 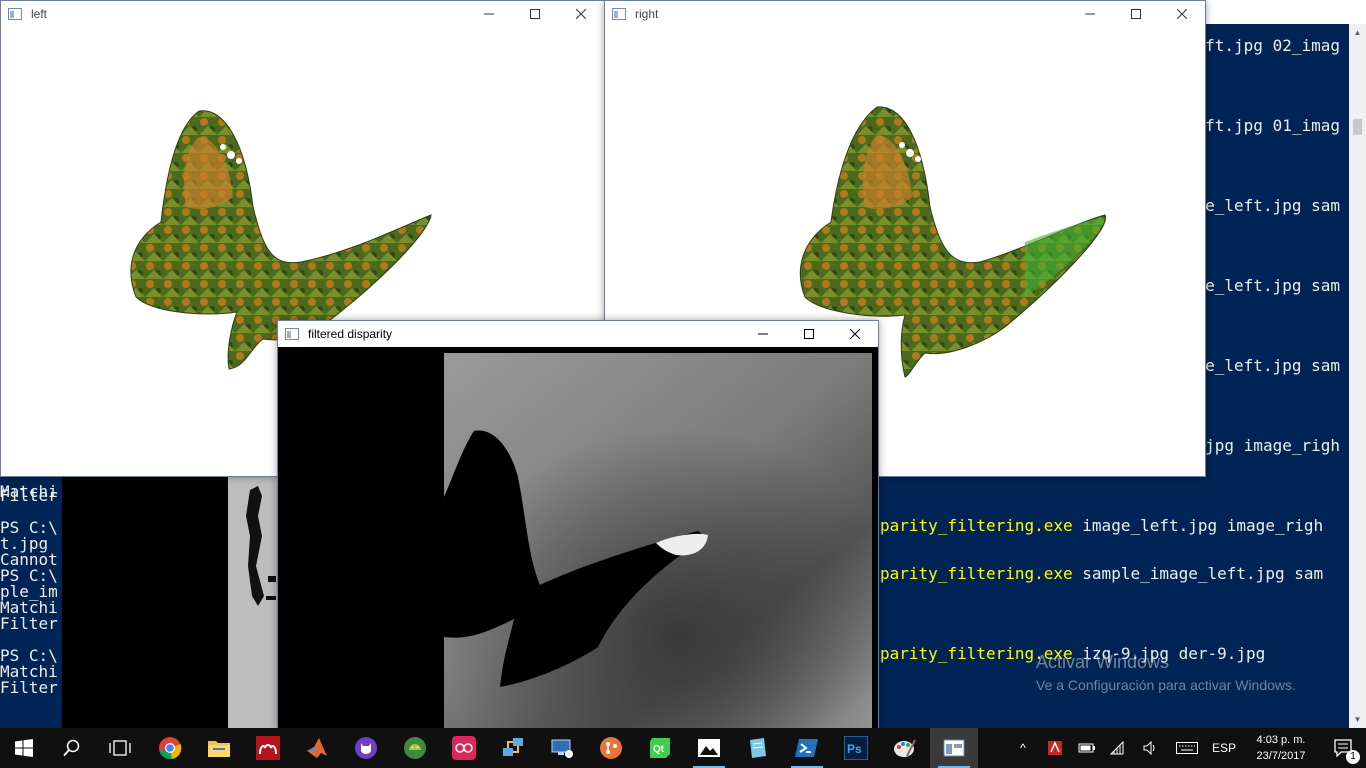 I want to click on taskbar-app-paint, so click(x=905, y=748).